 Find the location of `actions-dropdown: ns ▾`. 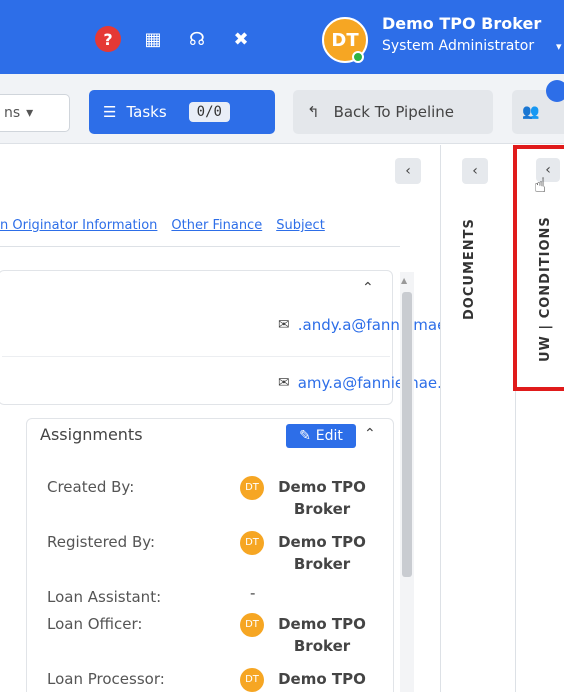

actions-dropdown: ns ▾ is located at coordinates (35, 113).